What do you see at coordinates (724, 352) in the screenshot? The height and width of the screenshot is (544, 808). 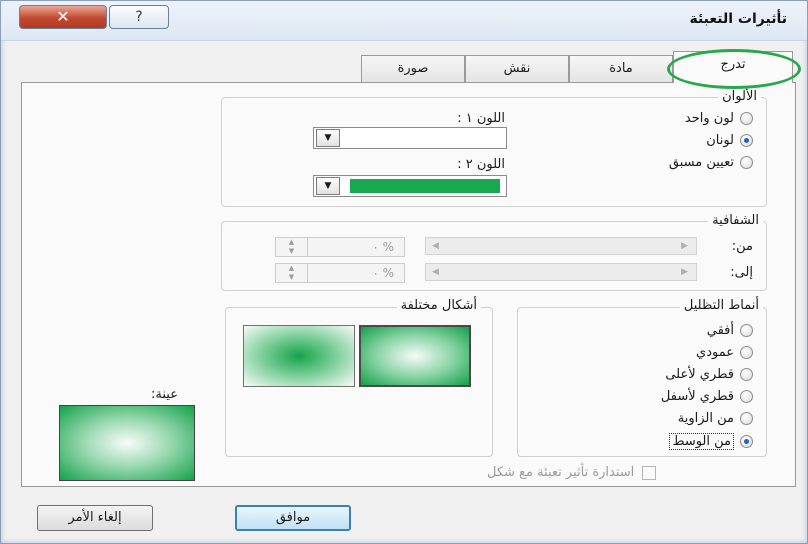 I see `radio-vertical: عمودي` at bounding box center [724, 352].